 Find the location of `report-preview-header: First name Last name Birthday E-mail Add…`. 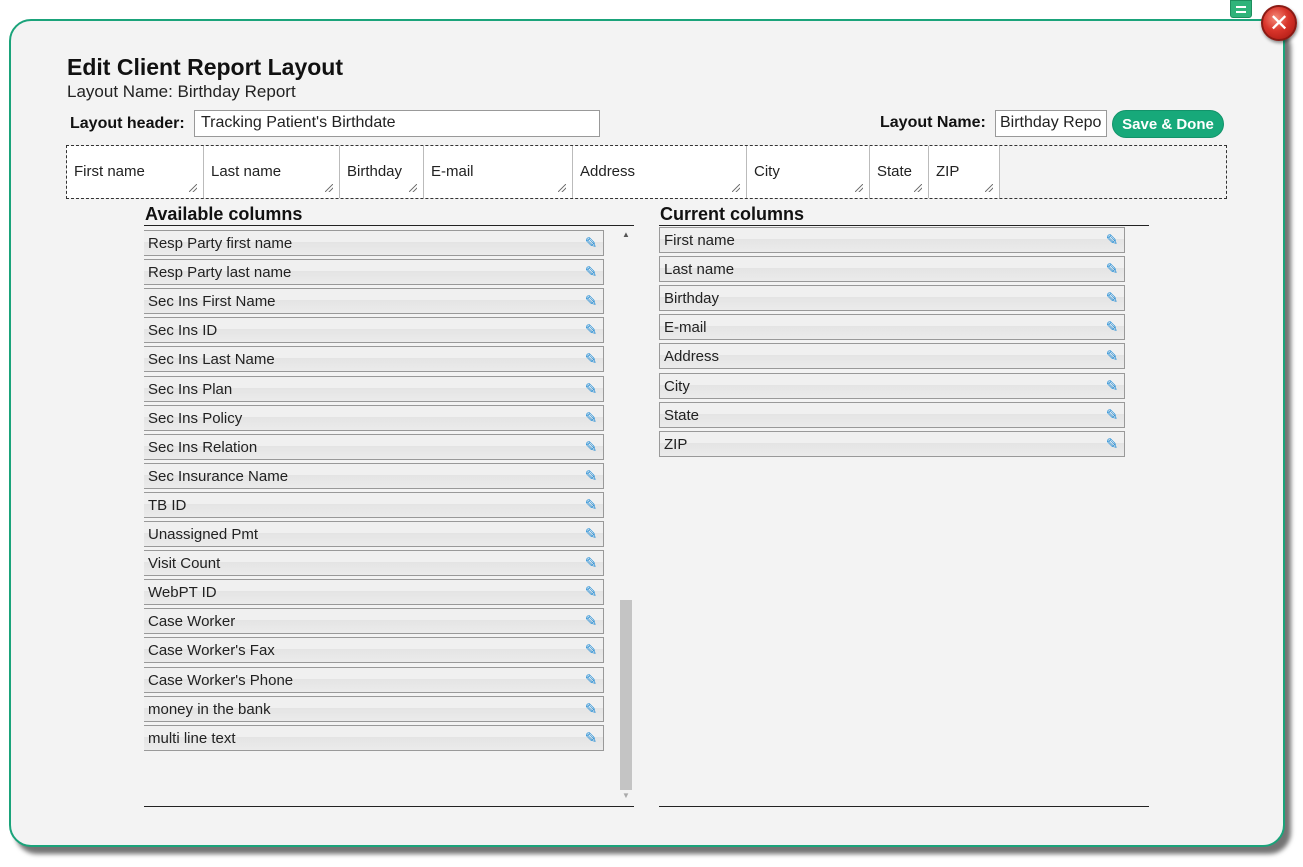

report-preview-header: First name Last name Birthday E-mail Add… is located at coordinates (646, 172).